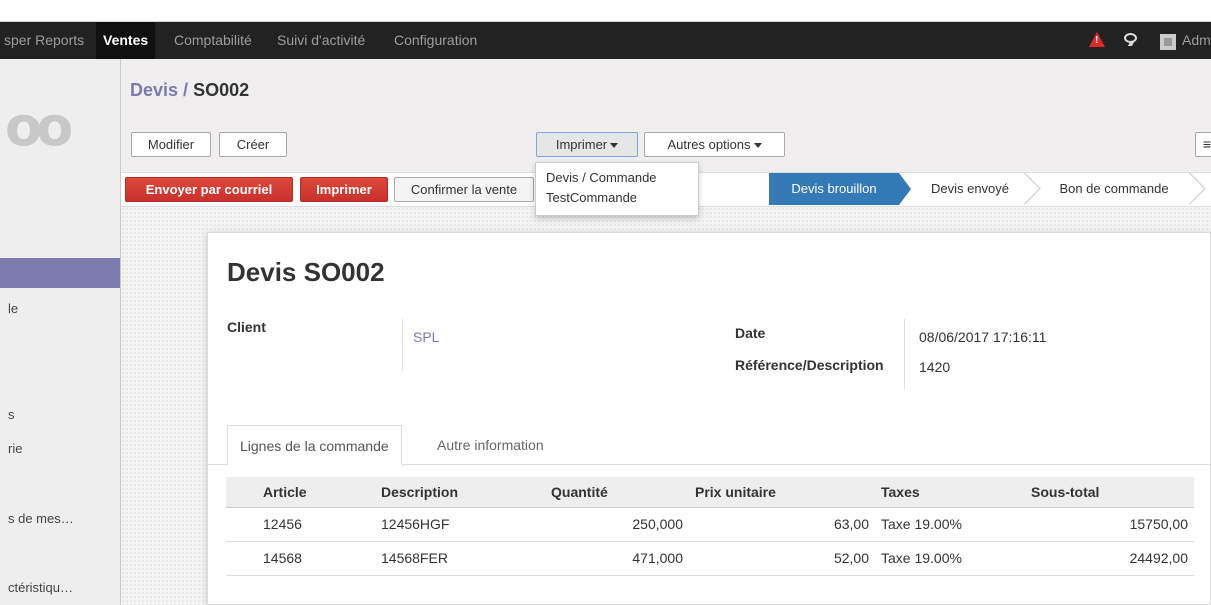  Describe the element at coordinates (1109, 524) in the screenshot. I see `cell-subtotal: 15750,00` at that location.